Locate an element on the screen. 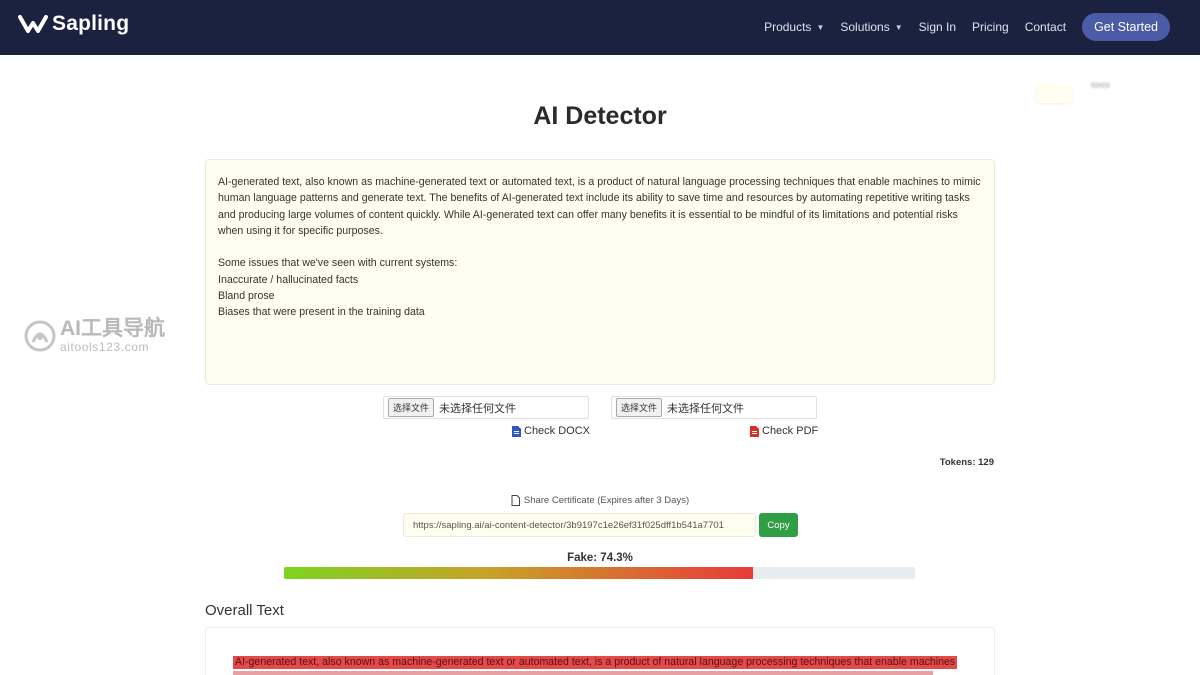 Image resolution: width=1200 pixels, height=675 pixels. share-certificate-text: Share Certificate (Expires after 3 Days) is located at coordinates (606, 500).